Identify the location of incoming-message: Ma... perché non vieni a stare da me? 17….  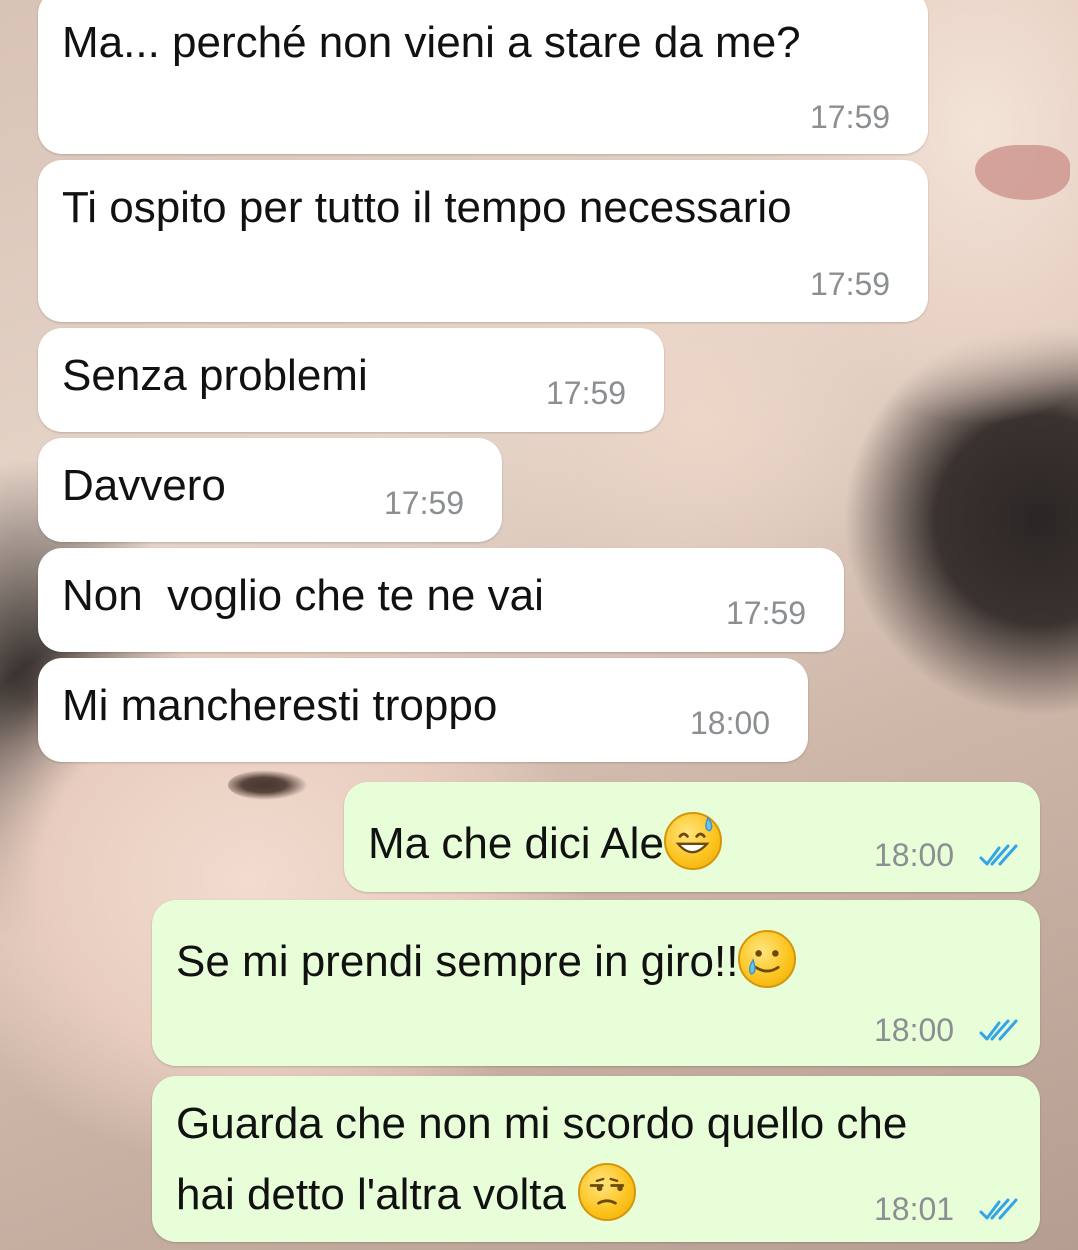
(483, 77).